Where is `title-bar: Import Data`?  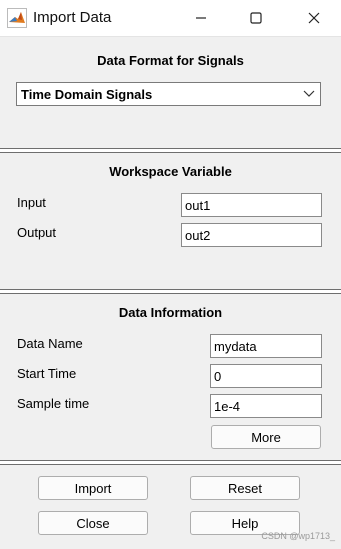 title-bar: Import Data is located at coordinates (170, 18).